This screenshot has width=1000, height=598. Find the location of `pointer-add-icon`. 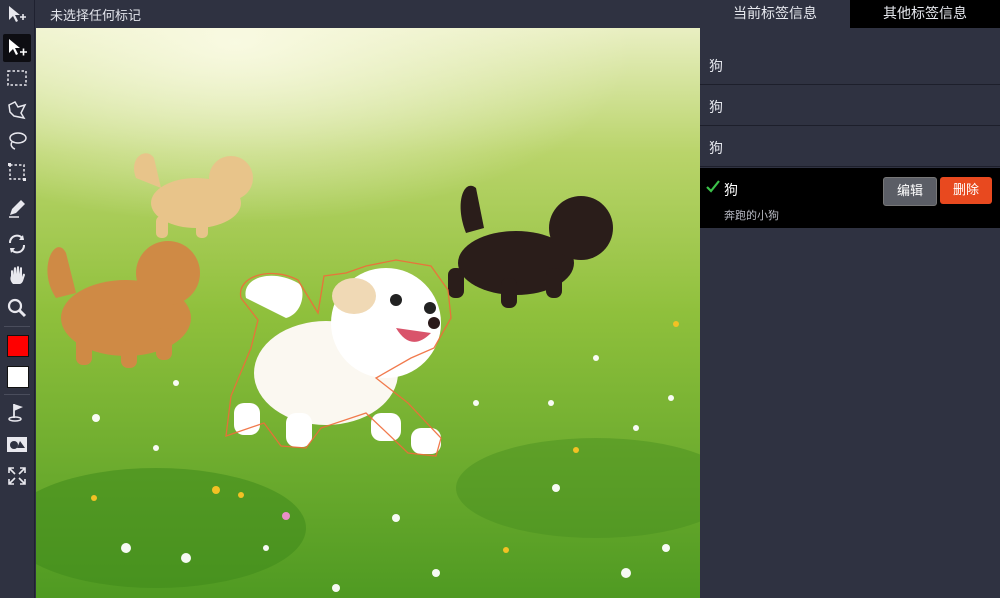

pointer-add-icon is located at coordinates (17, 48).